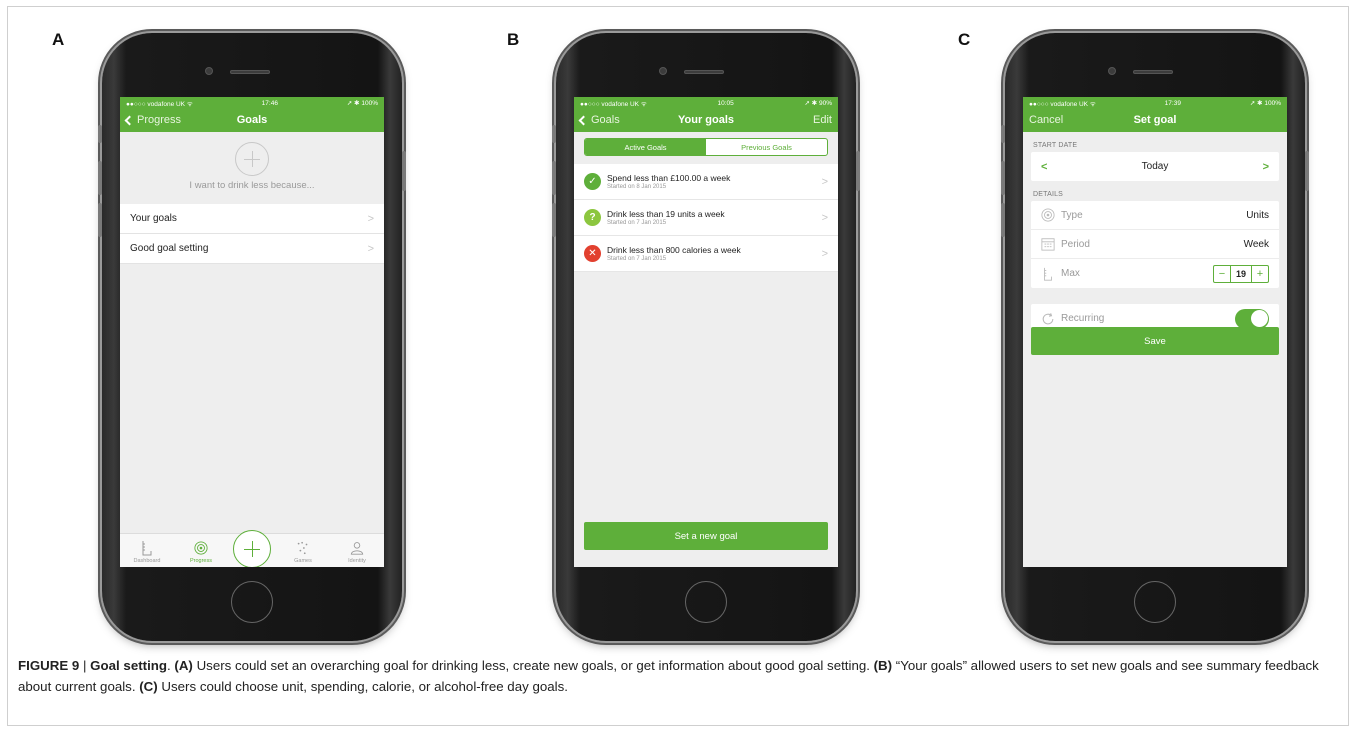 This screenshot has width=1356, height=733. Describe the element at coordinates (1222, 274) in the screenshot. I see `decrement-button: −` at that location.